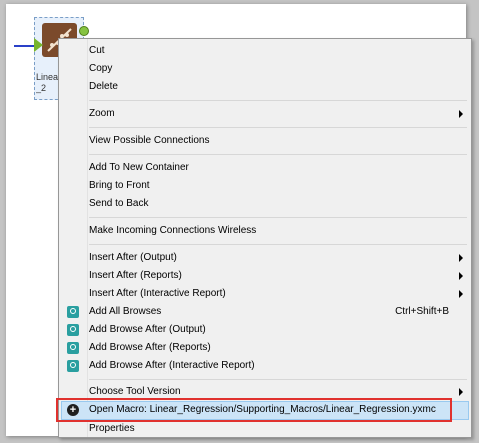 The height and width of the screenshot is (443, 479). I want to click on menu-item-label: Bring to Front, so click(119, 185).